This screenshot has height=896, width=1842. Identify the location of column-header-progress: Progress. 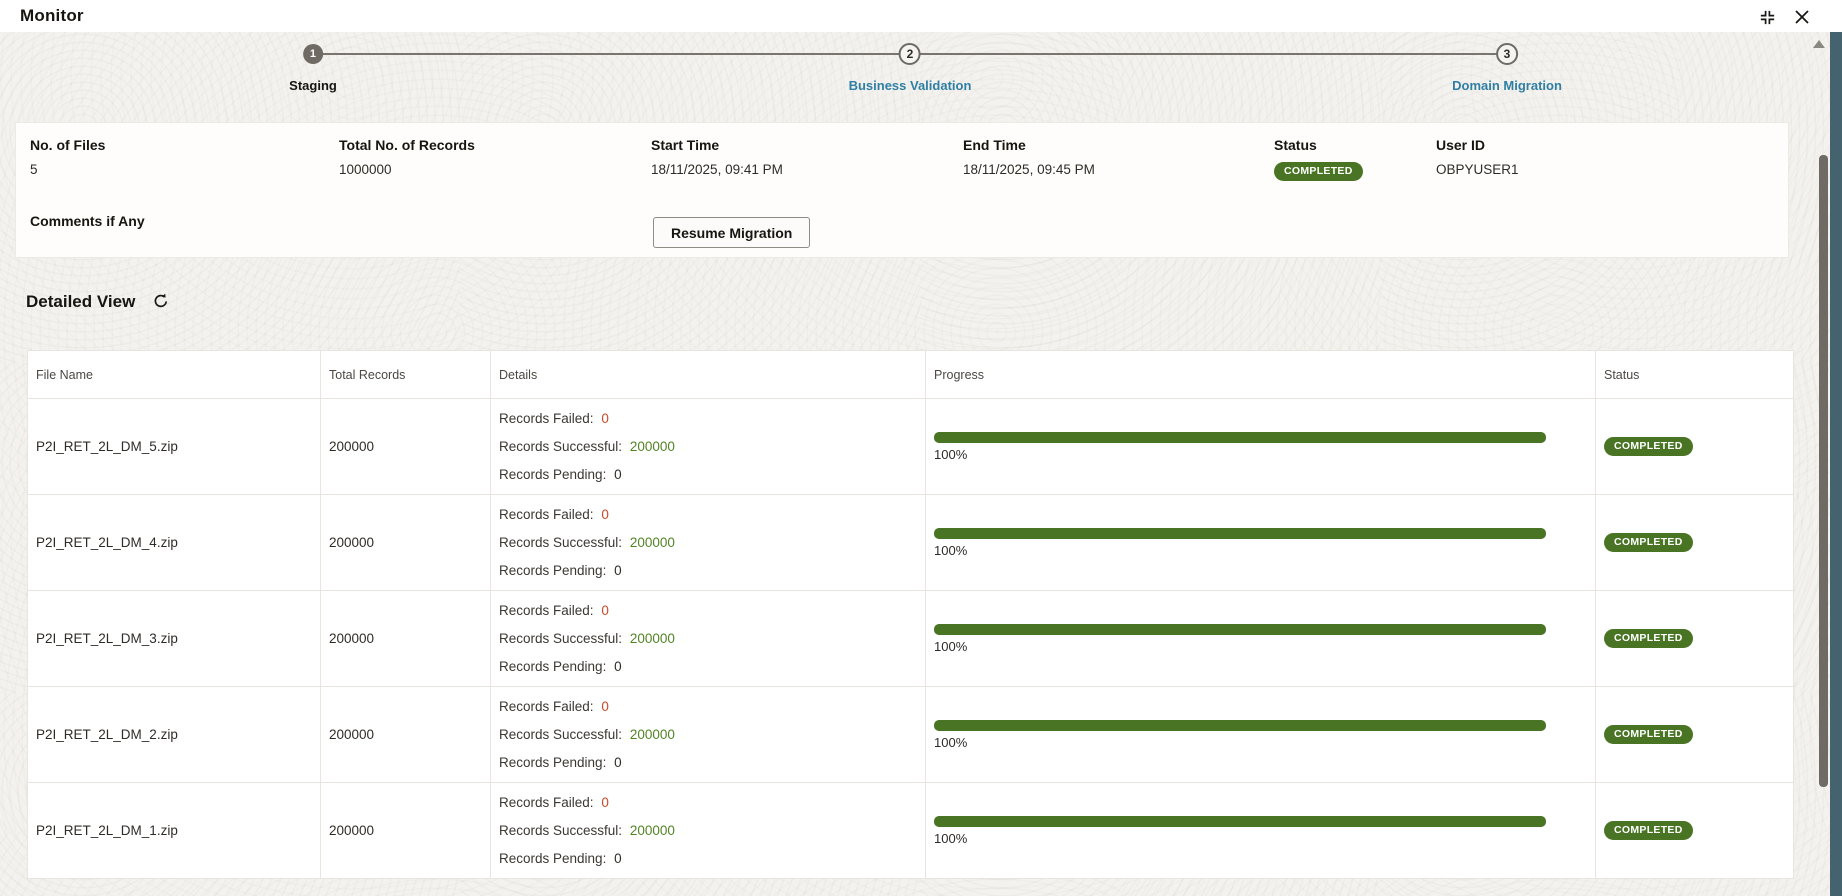
(1260, 374).